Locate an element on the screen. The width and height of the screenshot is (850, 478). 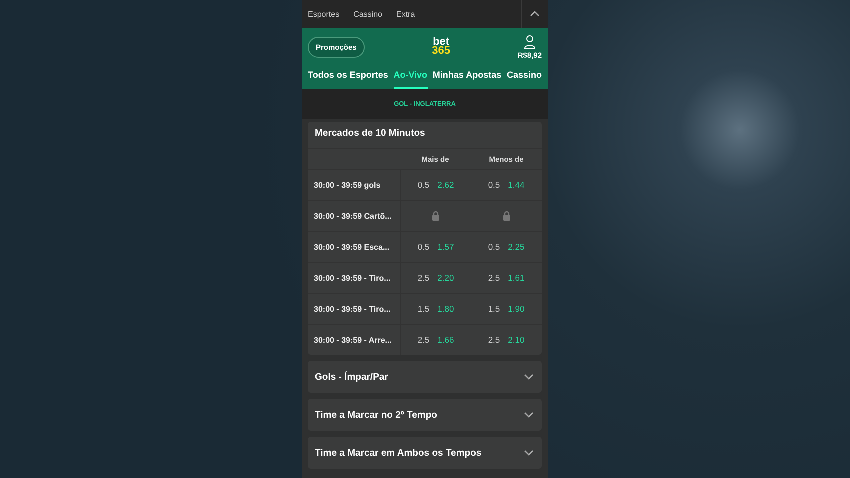
odds-value: 1.61 is located at coordinates (516, 278).